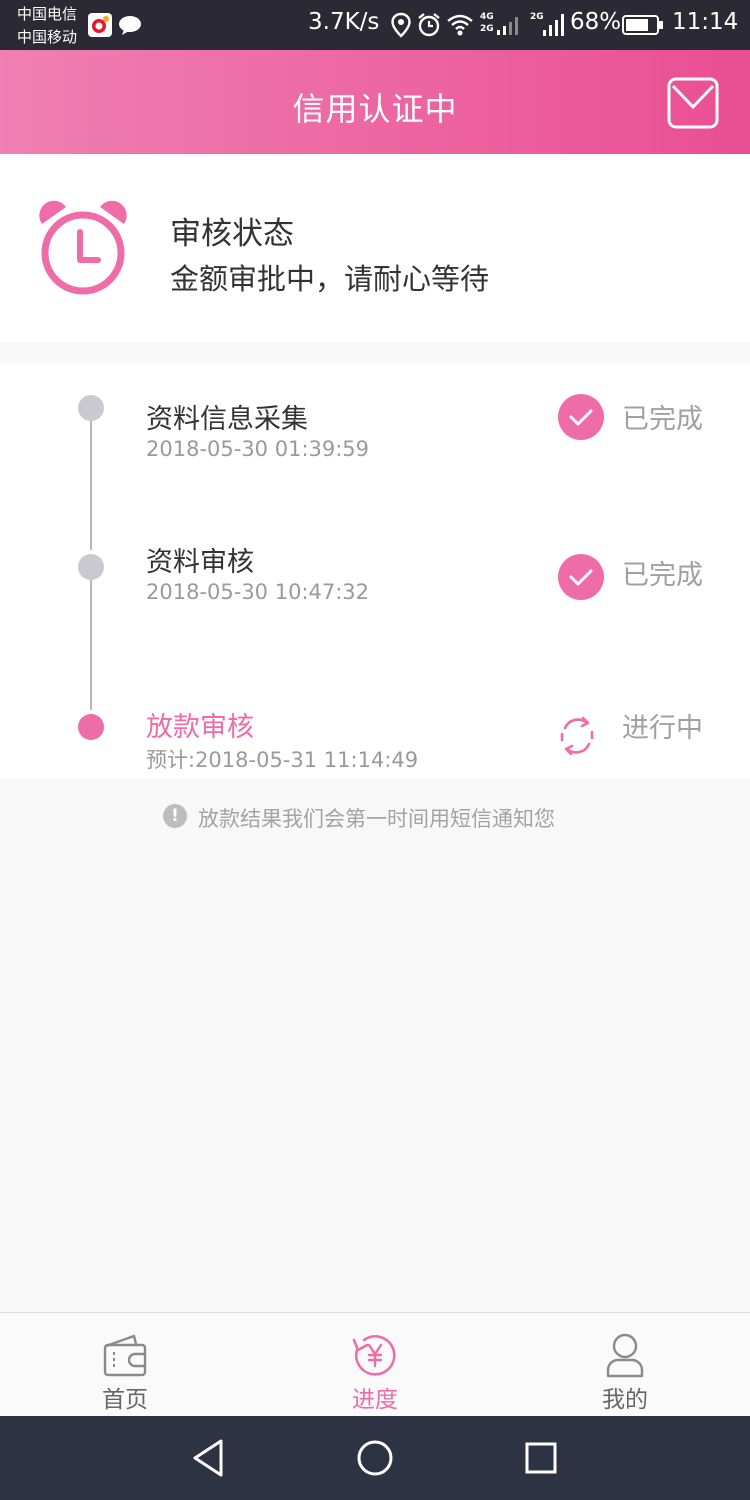  What do you see at coordinates (625, 1400) in the screenshot?
I see `tab-label: 我的` at bounding box center [625, 1400].